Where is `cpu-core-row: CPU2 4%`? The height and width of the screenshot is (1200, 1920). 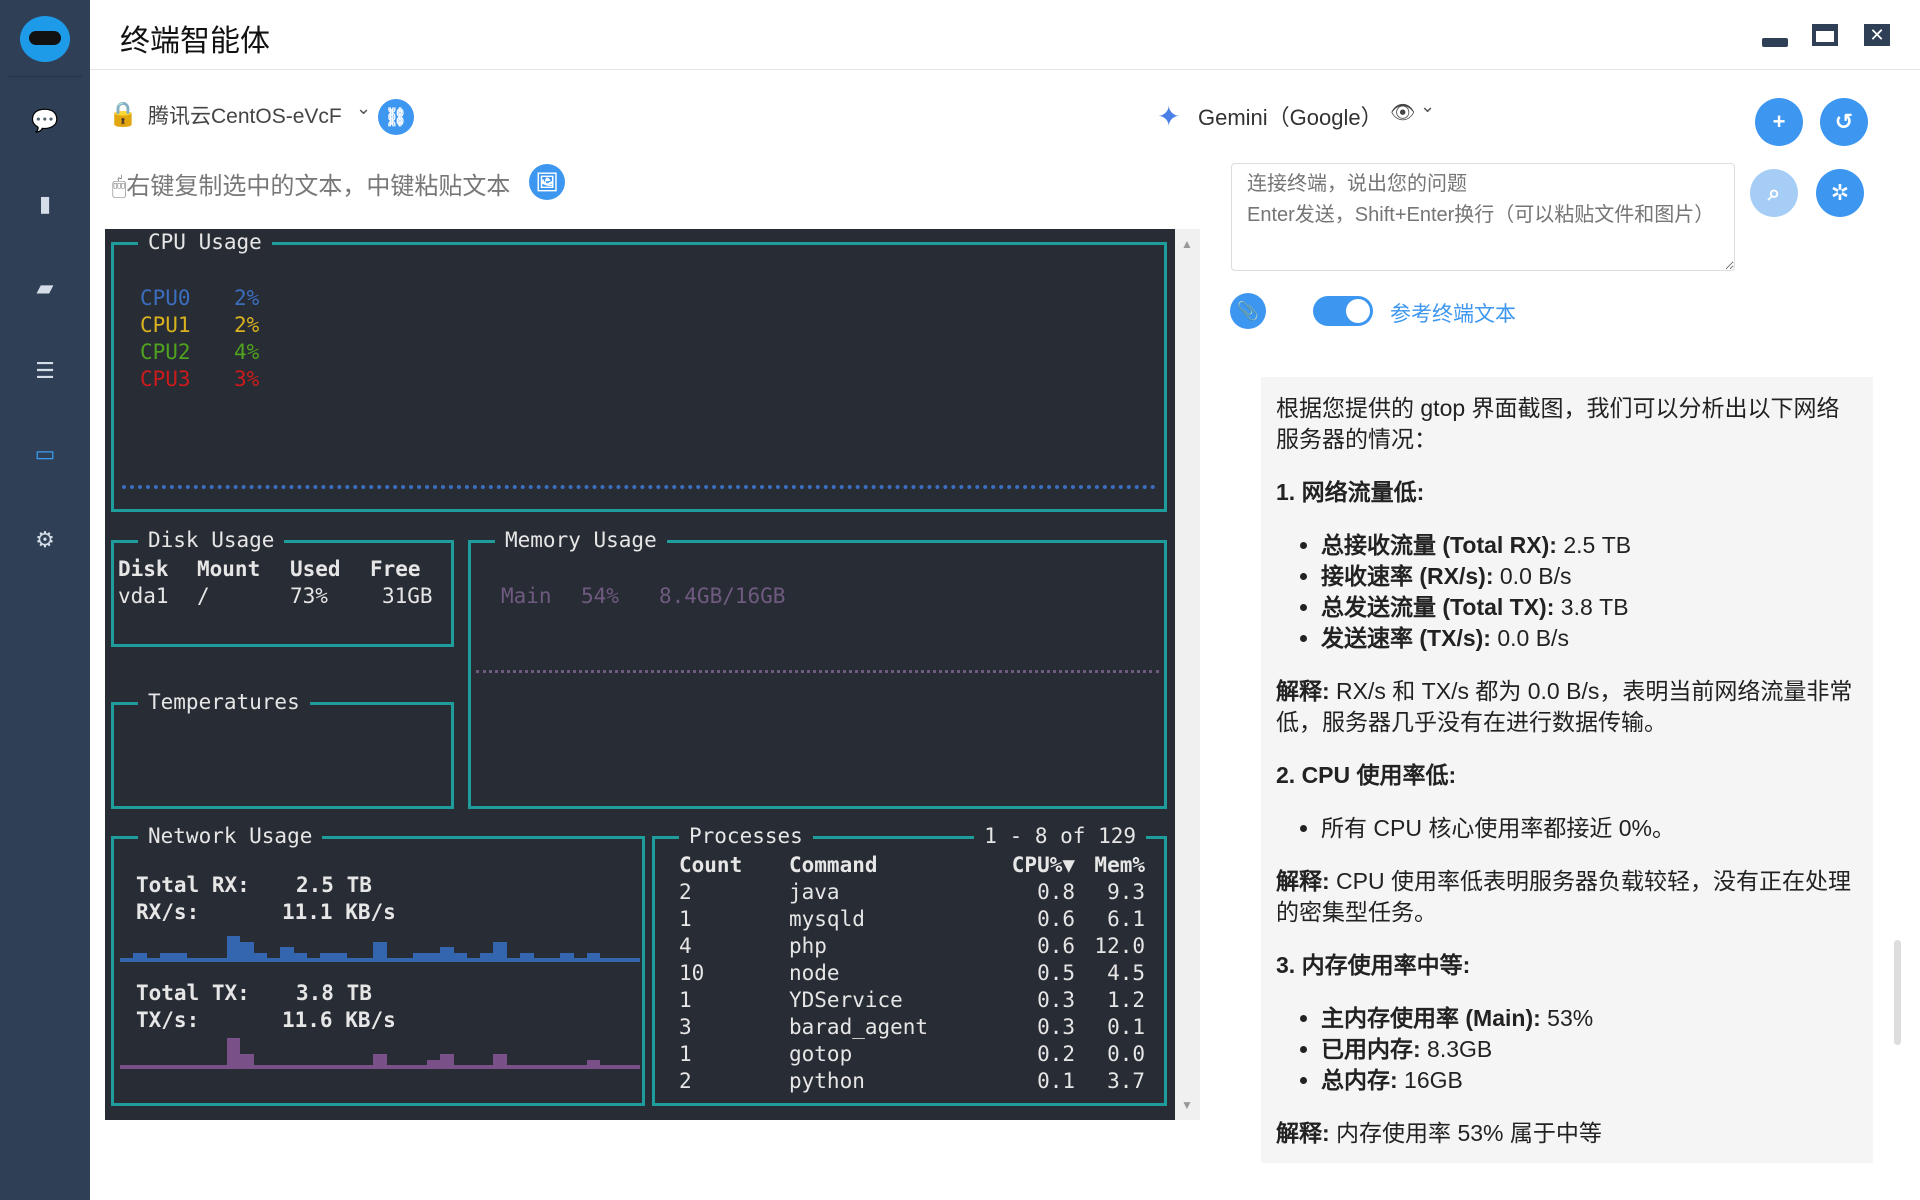 cpu-core-row: CPU2 4% is located at coordinates (200, 352).